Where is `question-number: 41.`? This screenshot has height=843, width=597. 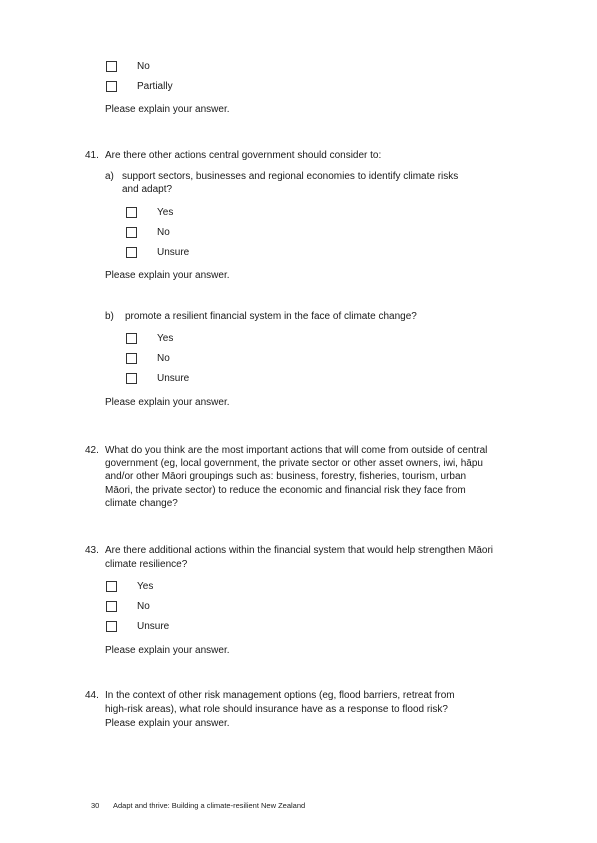
question-number: 41. is located at coordinates (92, 155).